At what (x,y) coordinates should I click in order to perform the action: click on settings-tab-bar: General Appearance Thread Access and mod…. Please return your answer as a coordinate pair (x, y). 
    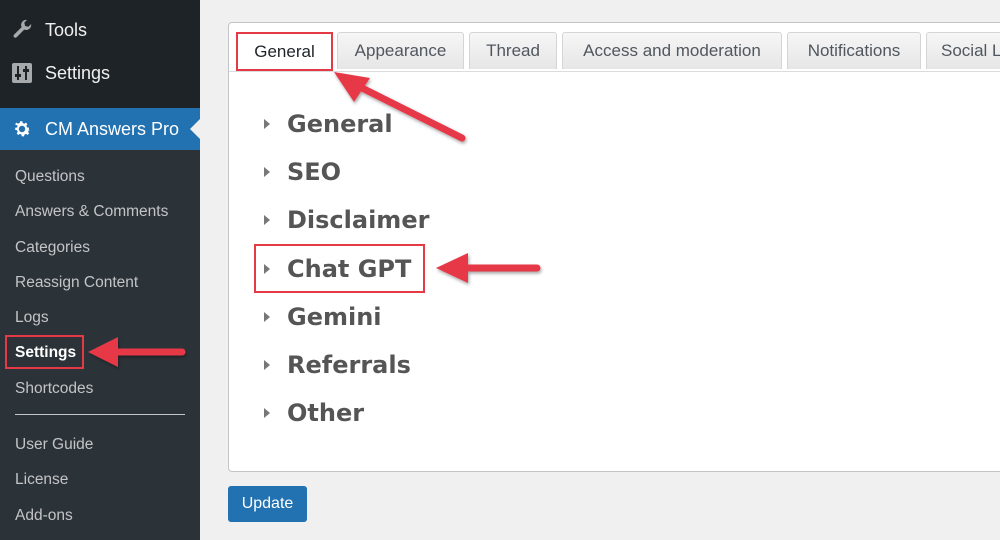
    Looking at the image, I should click on (614, 47).